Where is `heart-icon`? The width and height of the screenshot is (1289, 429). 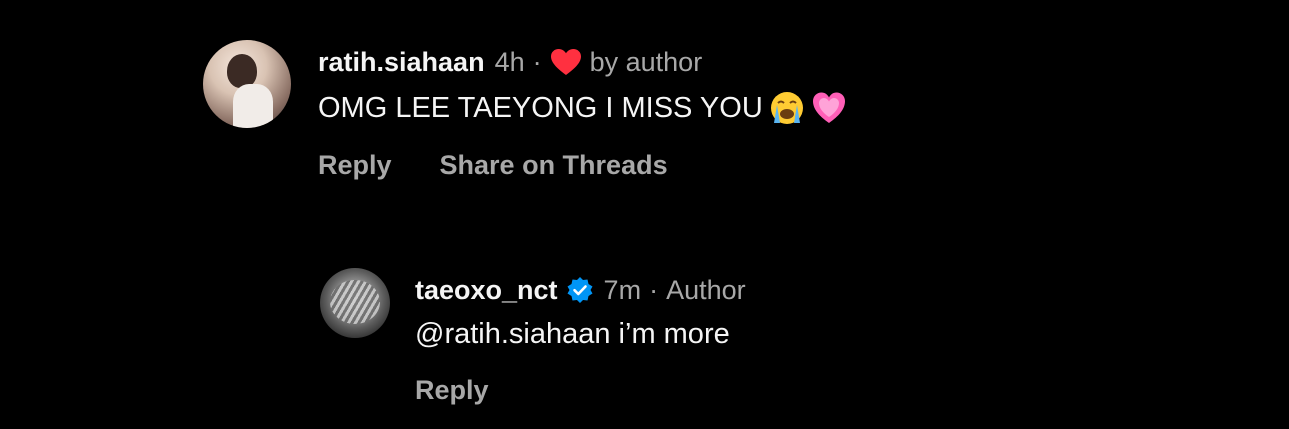 heart-icon is located at coordinates (565, 62).